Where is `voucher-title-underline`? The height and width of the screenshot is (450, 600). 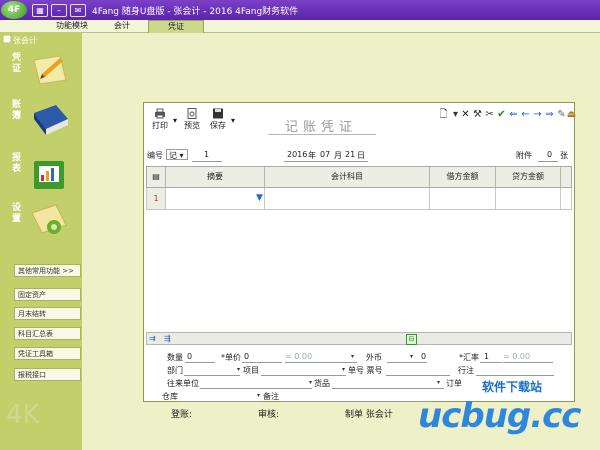
voucher-title-underline is located at coordinates (322, 134).